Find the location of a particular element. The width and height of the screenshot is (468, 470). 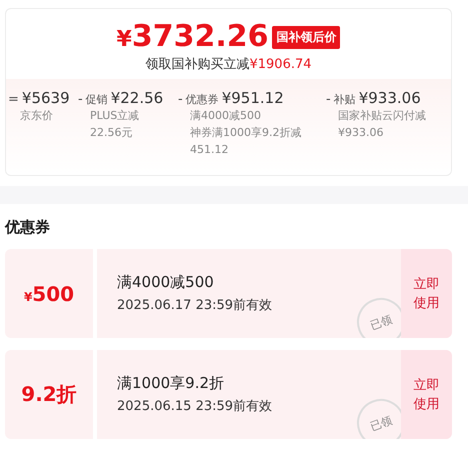

section-title: 优惠券 is located at coordinates (28, 227).